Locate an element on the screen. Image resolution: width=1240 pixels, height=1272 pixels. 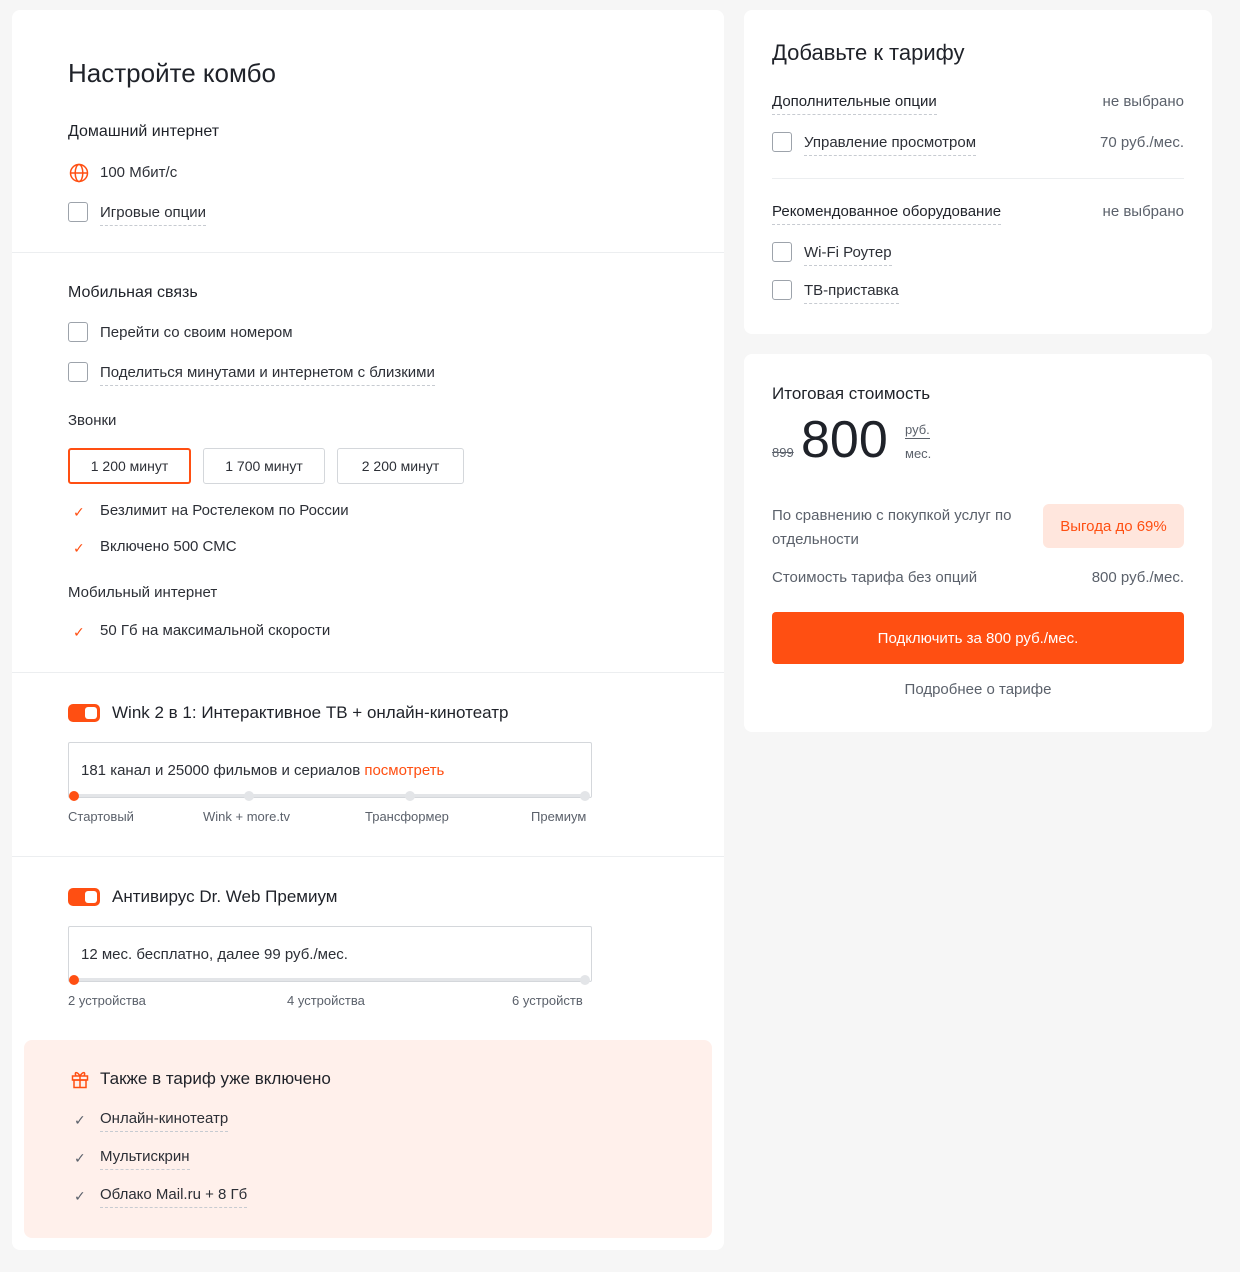
antivirus-toggle is located at coordinates (84, 897).